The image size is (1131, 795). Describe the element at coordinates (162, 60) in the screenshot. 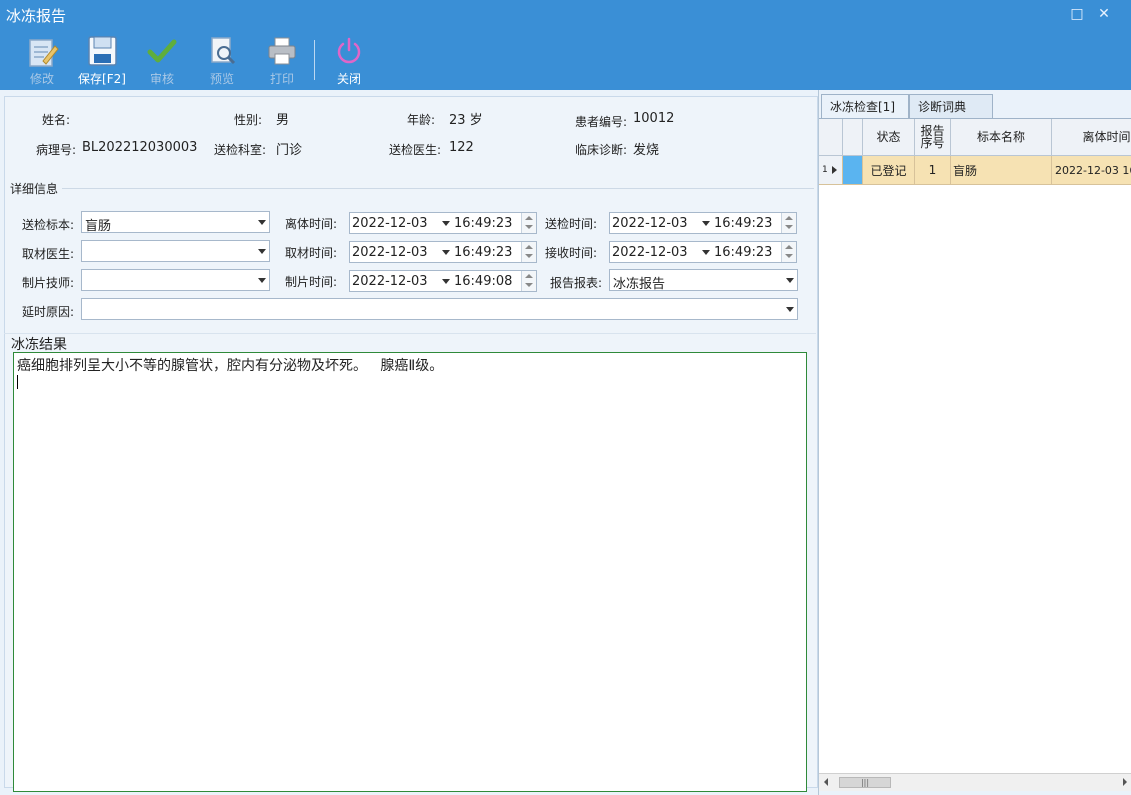

I see `audit-button: 审核` at that location.